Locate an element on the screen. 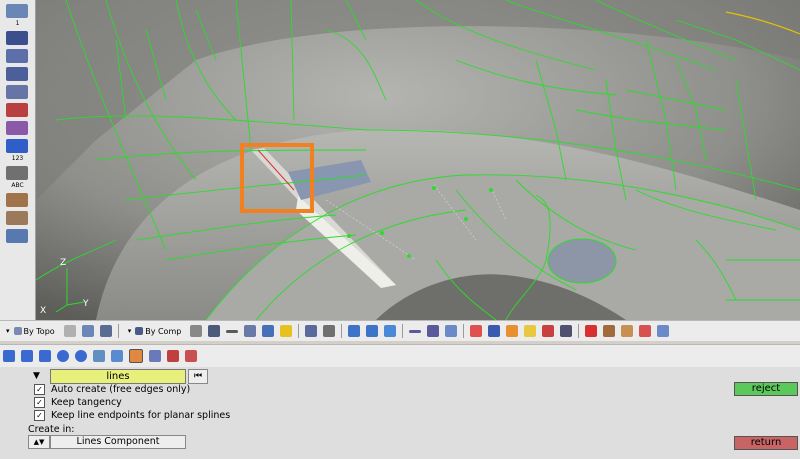 The height and width of the screenshot is (459, 800). option-auto-create: ✓ Auto create (free edges only) is located at coordinates (112, 389).